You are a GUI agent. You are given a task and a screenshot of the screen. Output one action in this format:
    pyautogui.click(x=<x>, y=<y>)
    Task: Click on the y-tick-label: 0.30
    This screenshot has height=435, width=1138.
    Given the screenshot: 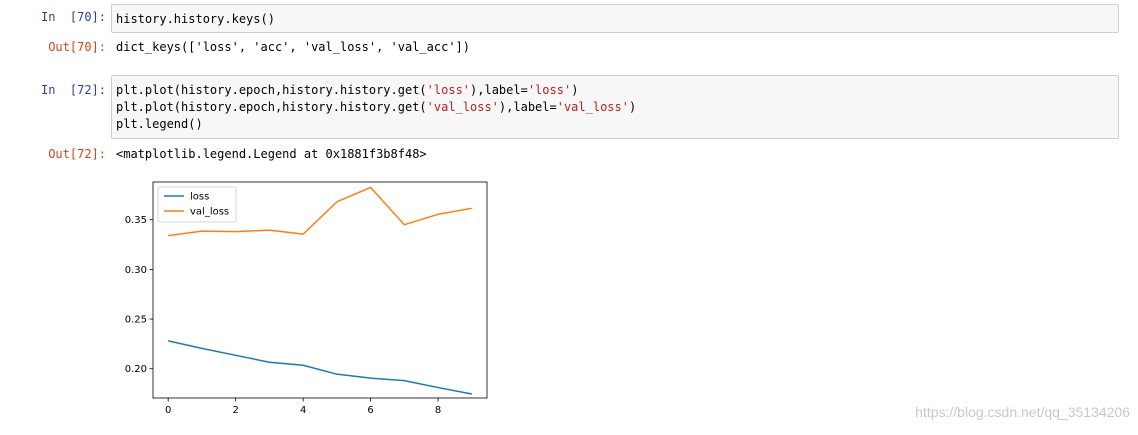 What is the action you would take?
    pyautogui.click(x=136, y=270)
    